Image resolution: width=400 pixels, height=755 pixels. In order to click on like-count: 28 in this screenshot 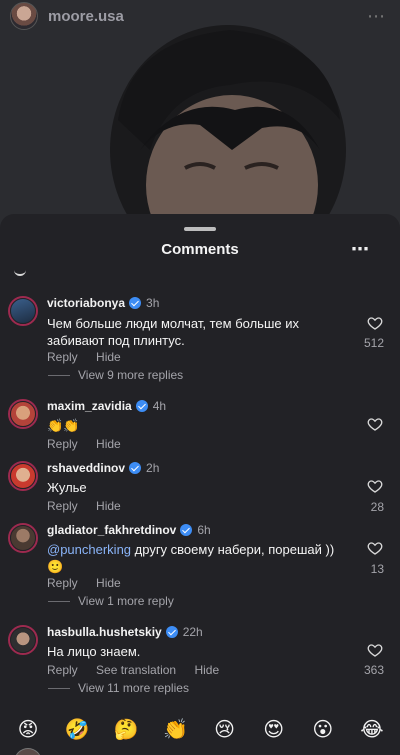, I will do `click(377, 507)`.